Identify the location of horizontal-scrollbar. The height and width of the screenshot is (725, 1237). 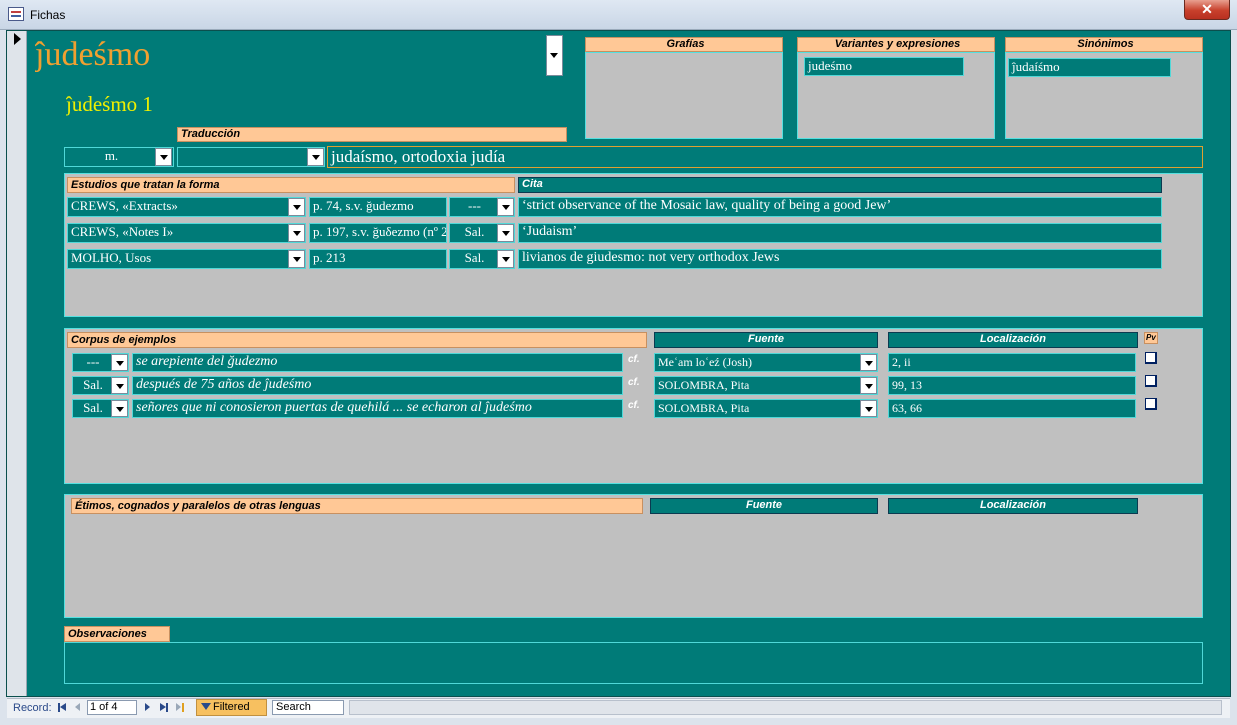
(785, 707).